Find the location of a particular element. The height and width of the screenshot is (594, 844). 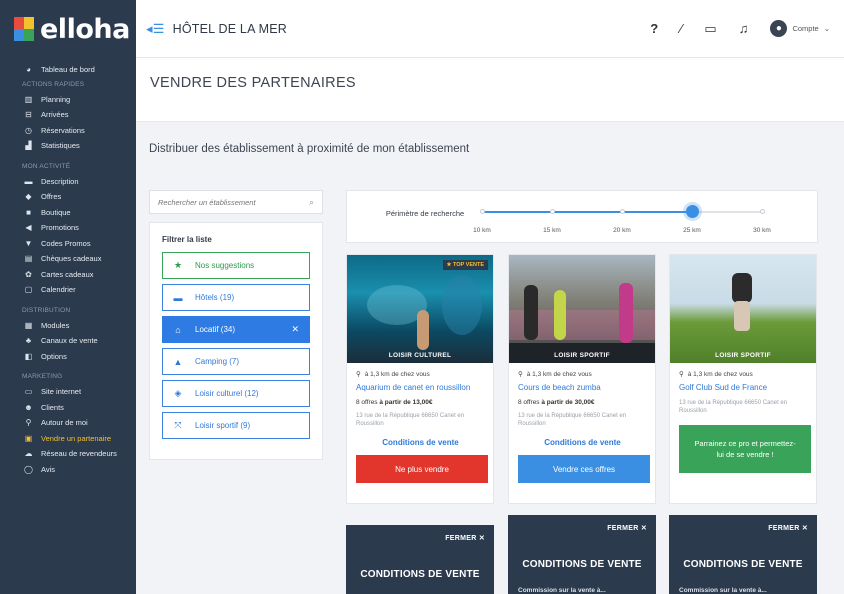

chart-icon: ▥ is located at coordinates (28, 99).